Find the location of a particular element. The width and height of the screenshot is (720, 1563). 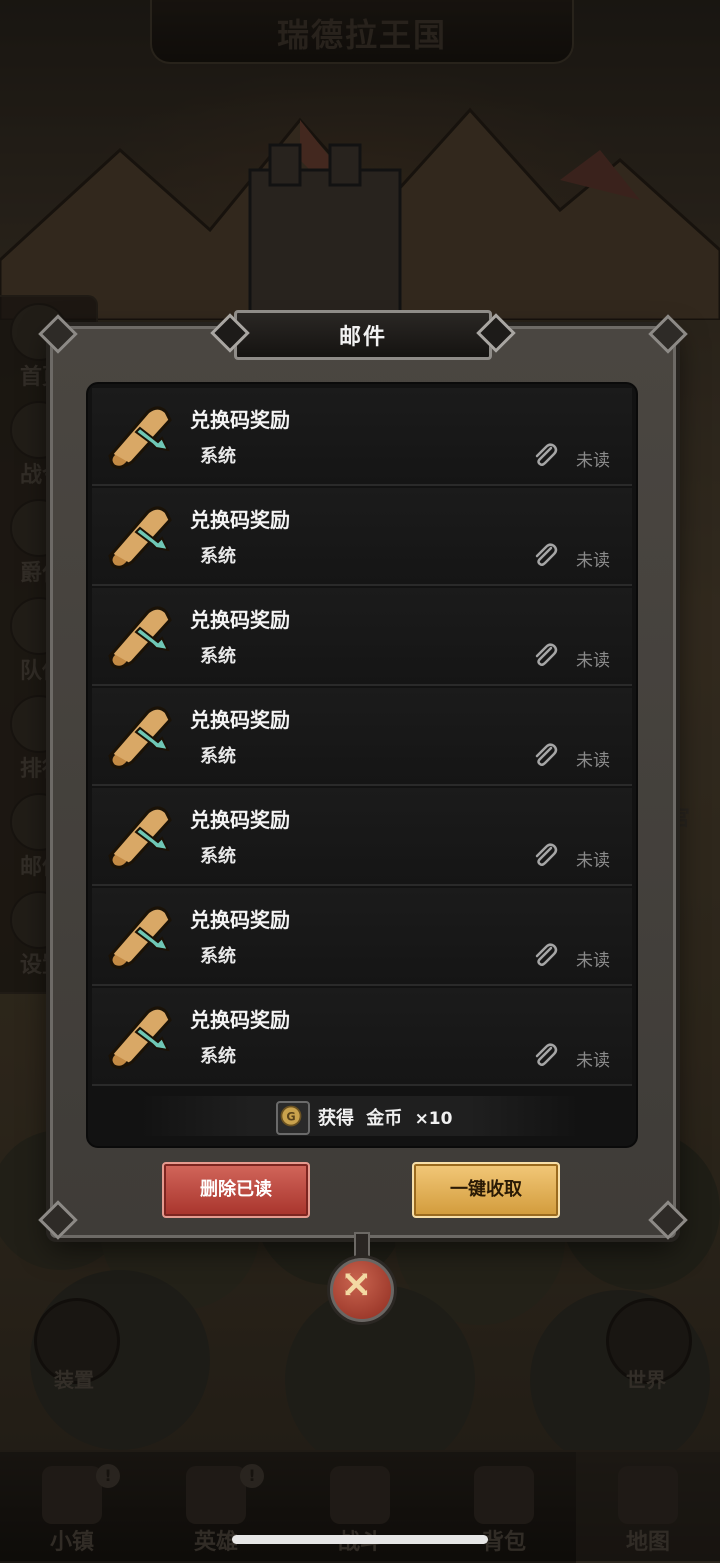

close-icon is located at coordinates (356, 1284).